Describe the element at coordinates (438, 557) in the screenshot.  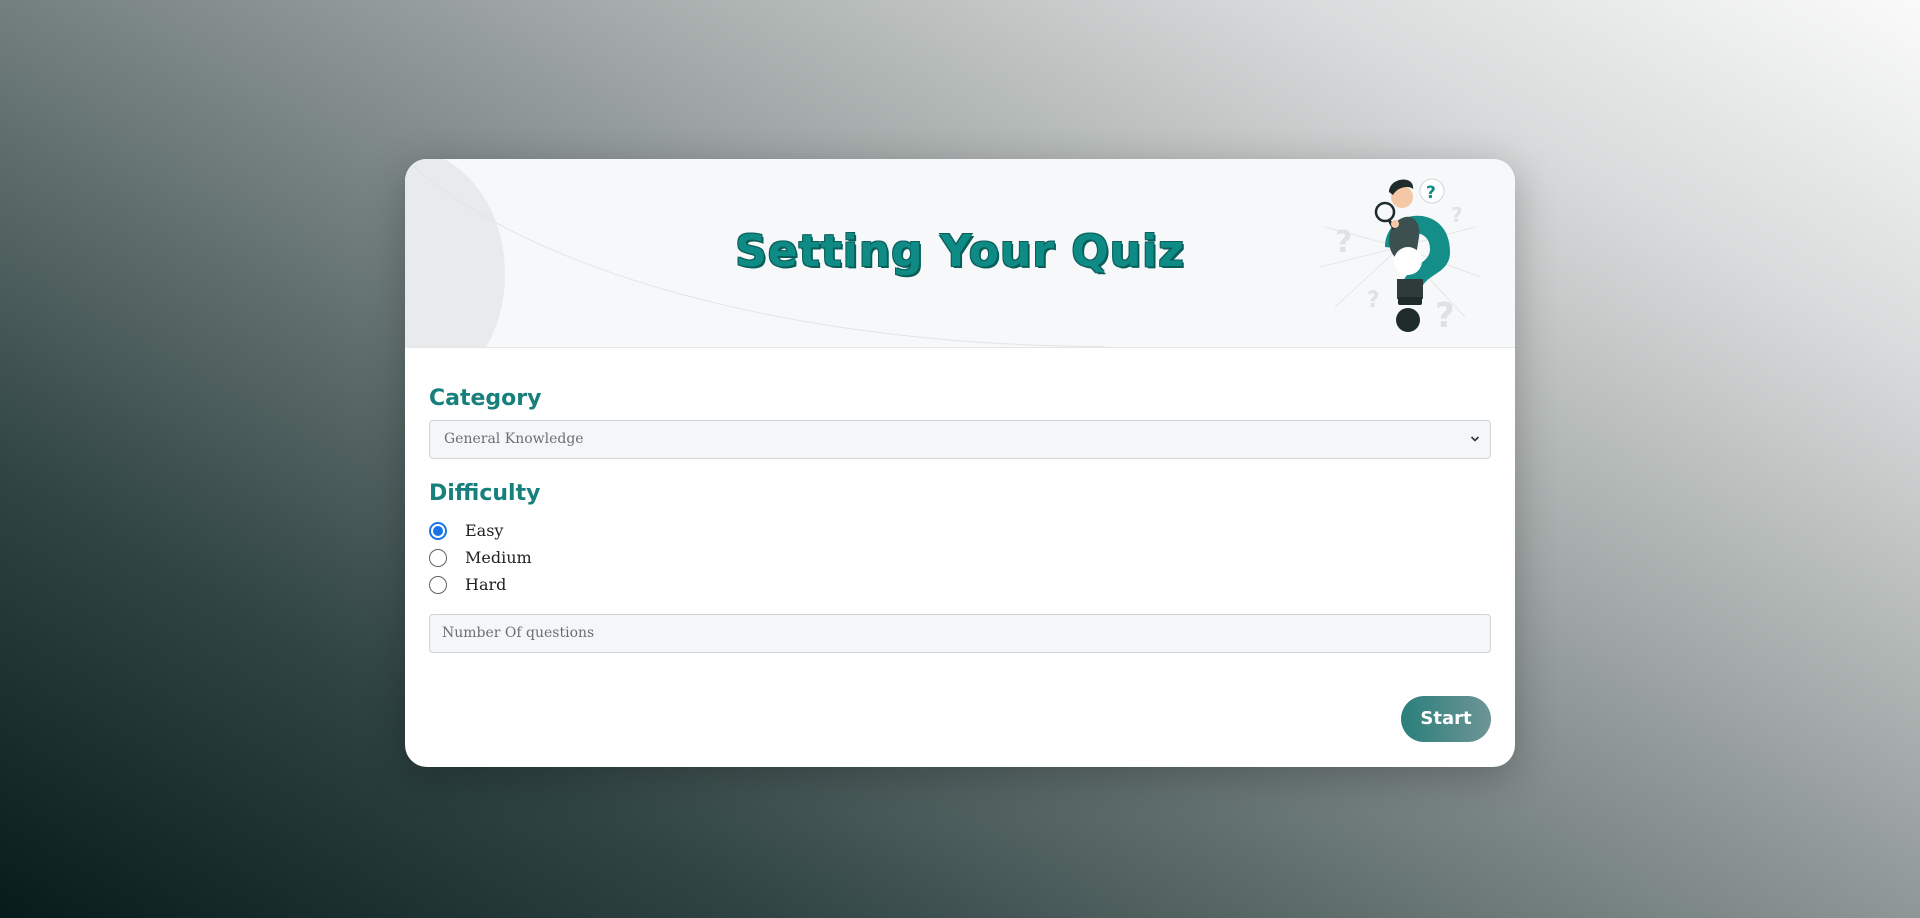
I see `radio-medium` at that location.